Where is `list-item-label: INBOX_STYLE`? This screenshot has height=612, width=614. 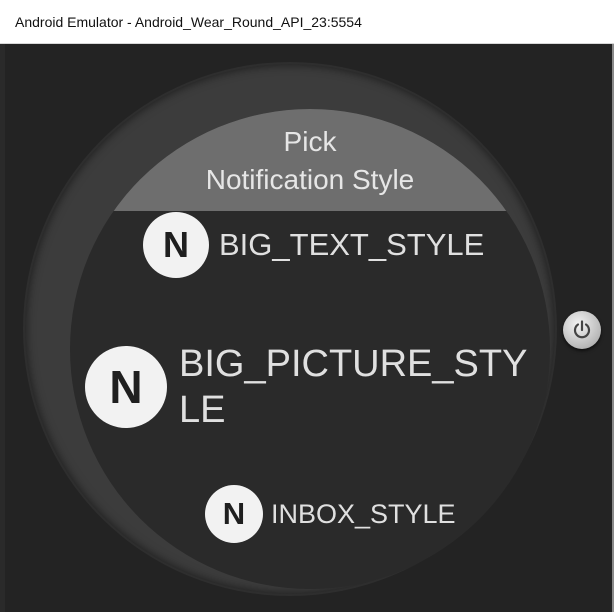 list-item-label: INBOX_STYLE is located at coordinates (363, 513).